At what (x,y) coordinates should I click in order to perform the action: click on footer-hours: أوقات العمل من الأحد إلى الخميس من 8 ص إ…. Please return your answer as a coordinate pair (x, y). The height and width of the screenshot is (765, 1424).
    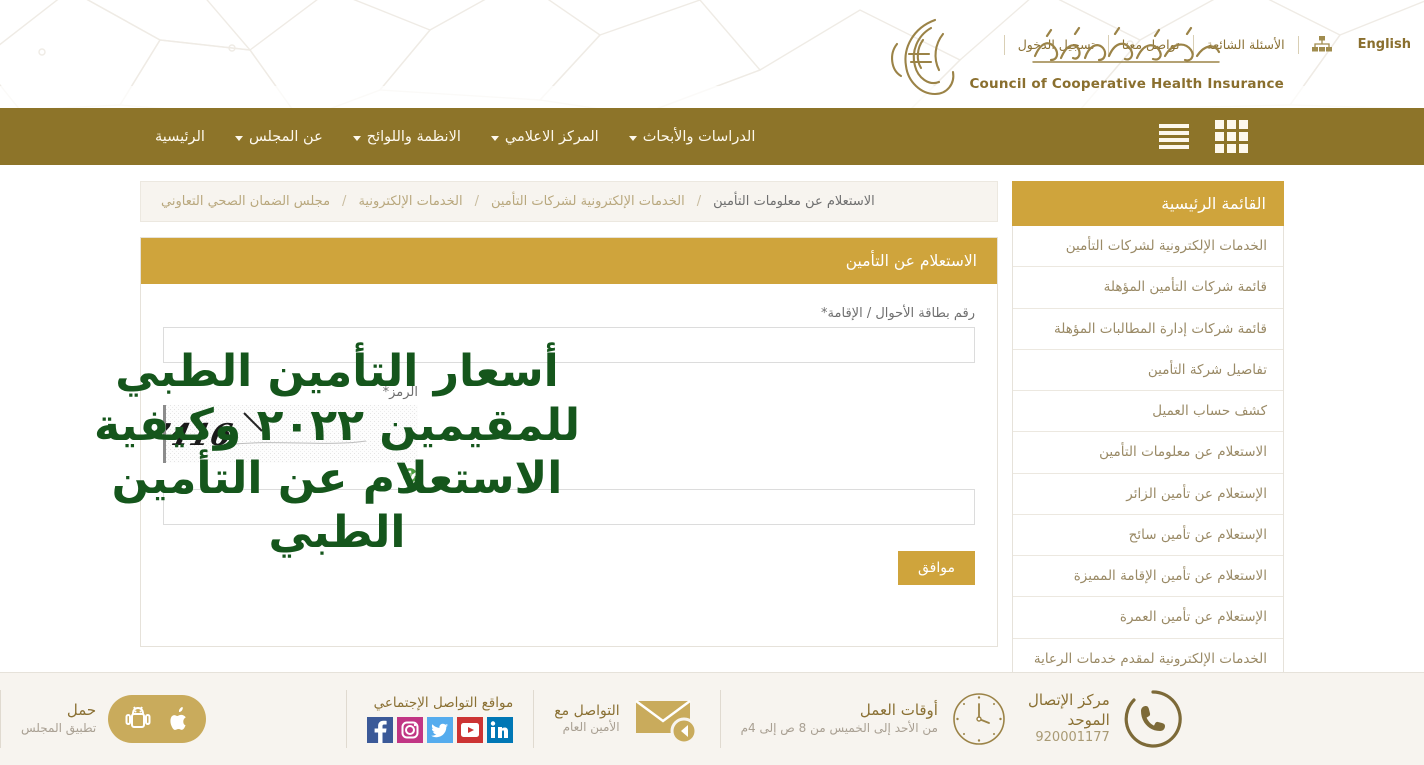
    Looking at the image, I should click on (873, 719).